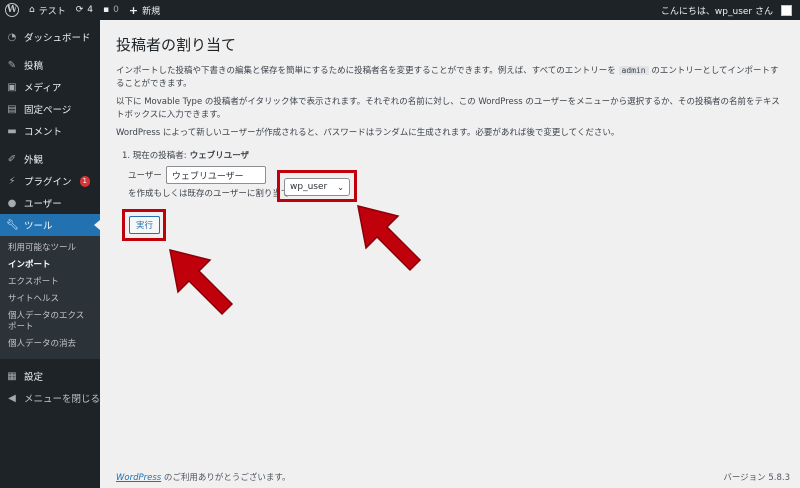 The width and height of the screenshot is (800, 488). What do you see at coordinates (50, 265) in the screenshot?
I see `submenu-import: インポート` at bounding box center [50, 265].